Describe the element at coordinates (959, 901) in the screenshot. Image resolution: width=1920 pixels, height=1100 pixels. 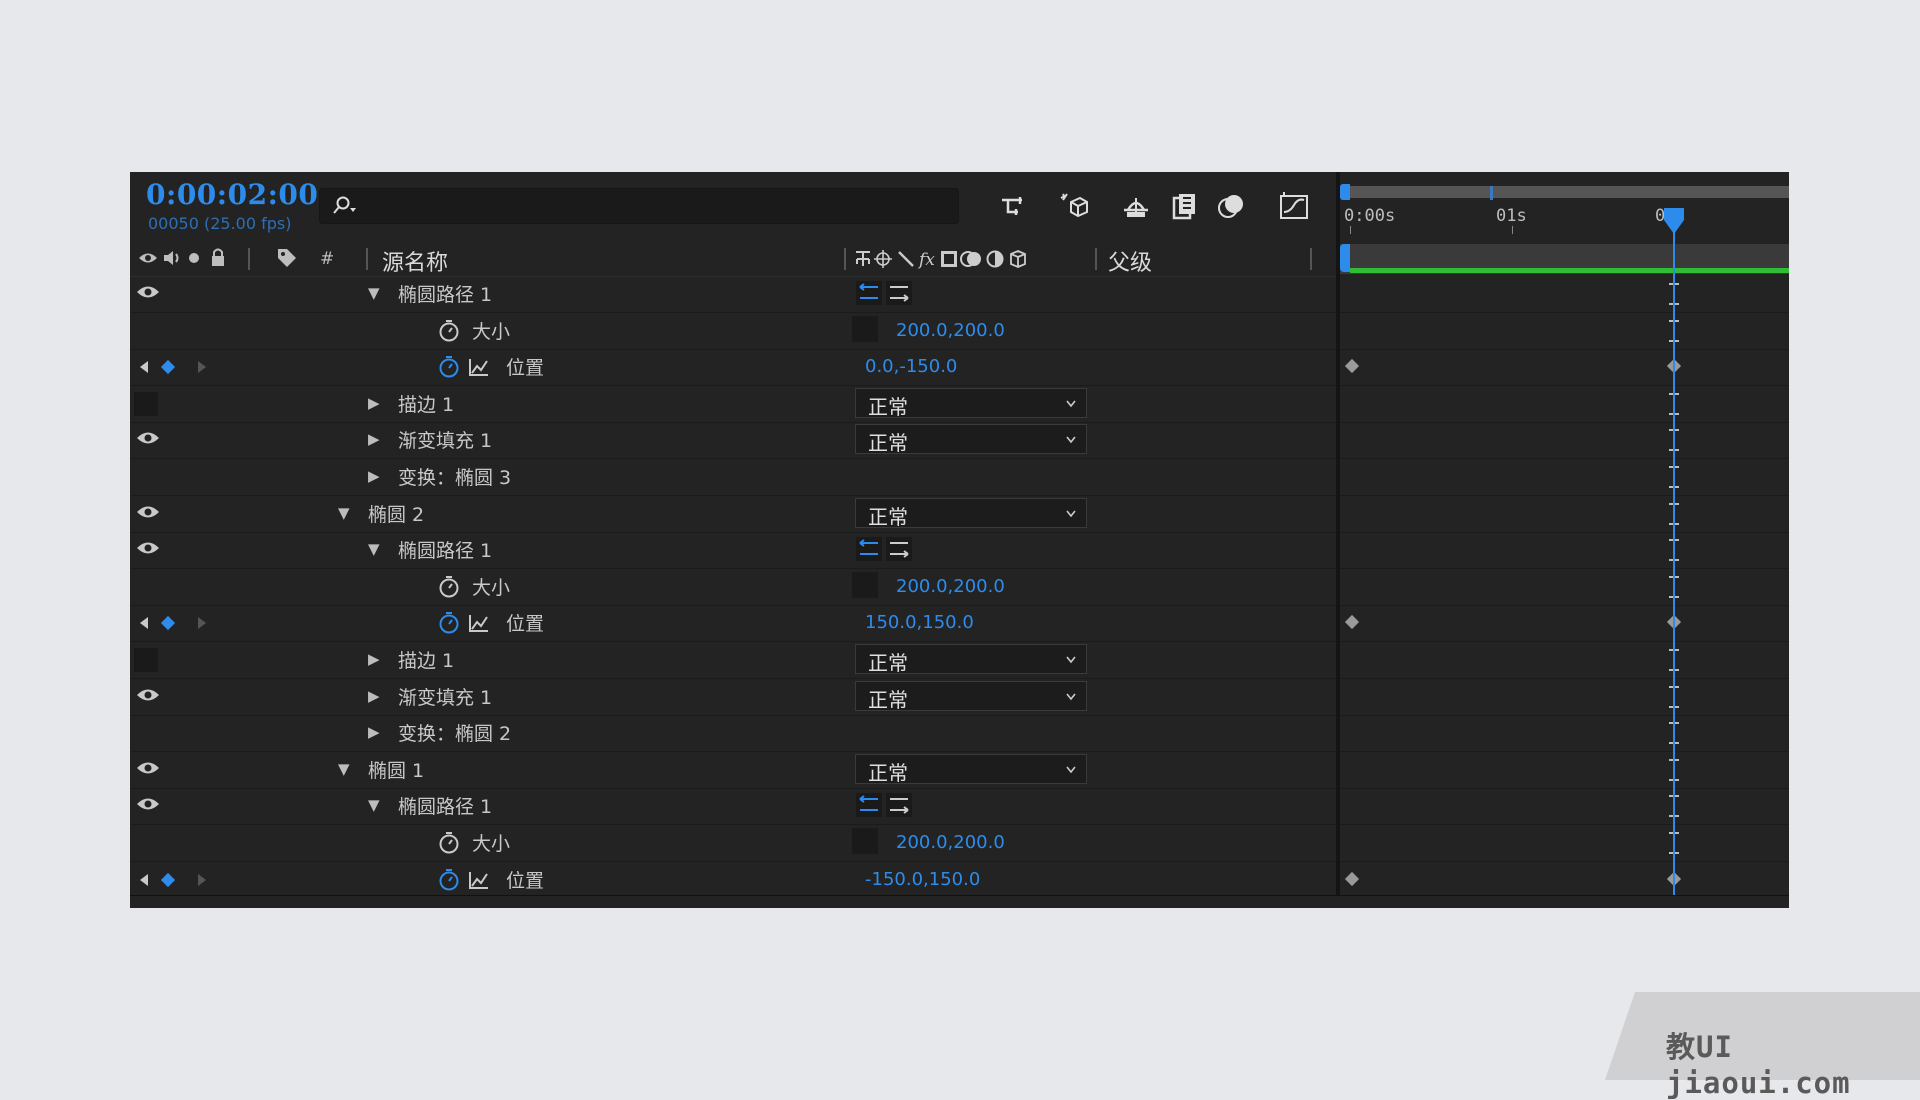
I see `bottom-toolbar` at that location.